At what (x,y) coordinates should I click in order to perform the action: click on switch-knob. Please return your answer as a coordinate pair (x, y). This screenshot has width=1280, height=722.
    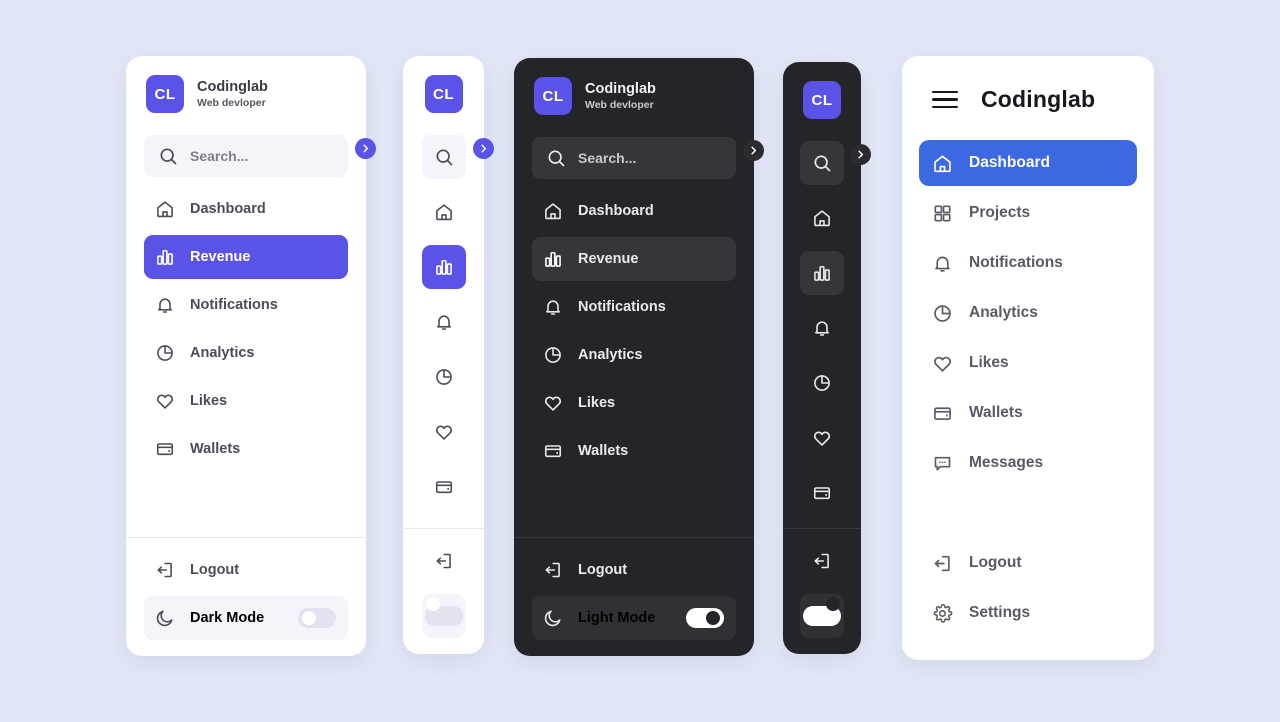
    Looking at the image, I should click on (309, 618).